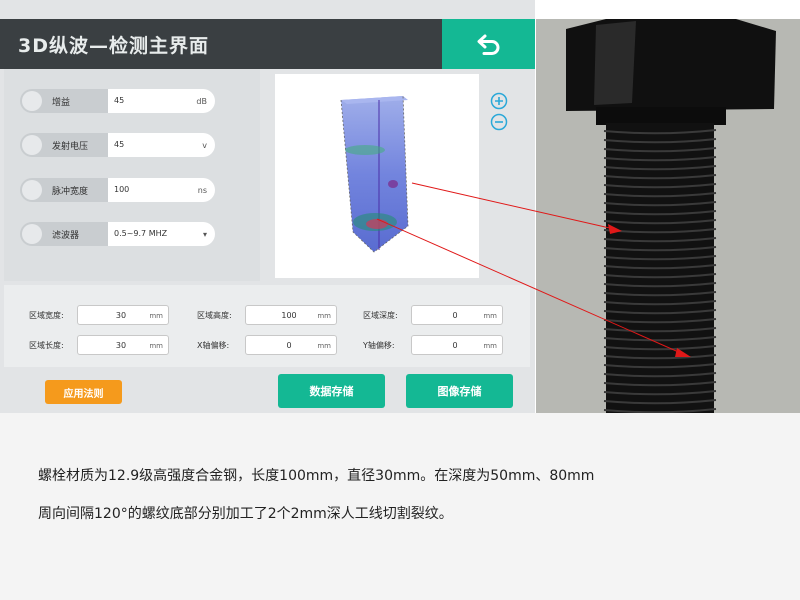 This screenshot has width=800, height=600. I want to click on pulse-width-label: 脉冲宽度, so click(70, 192).